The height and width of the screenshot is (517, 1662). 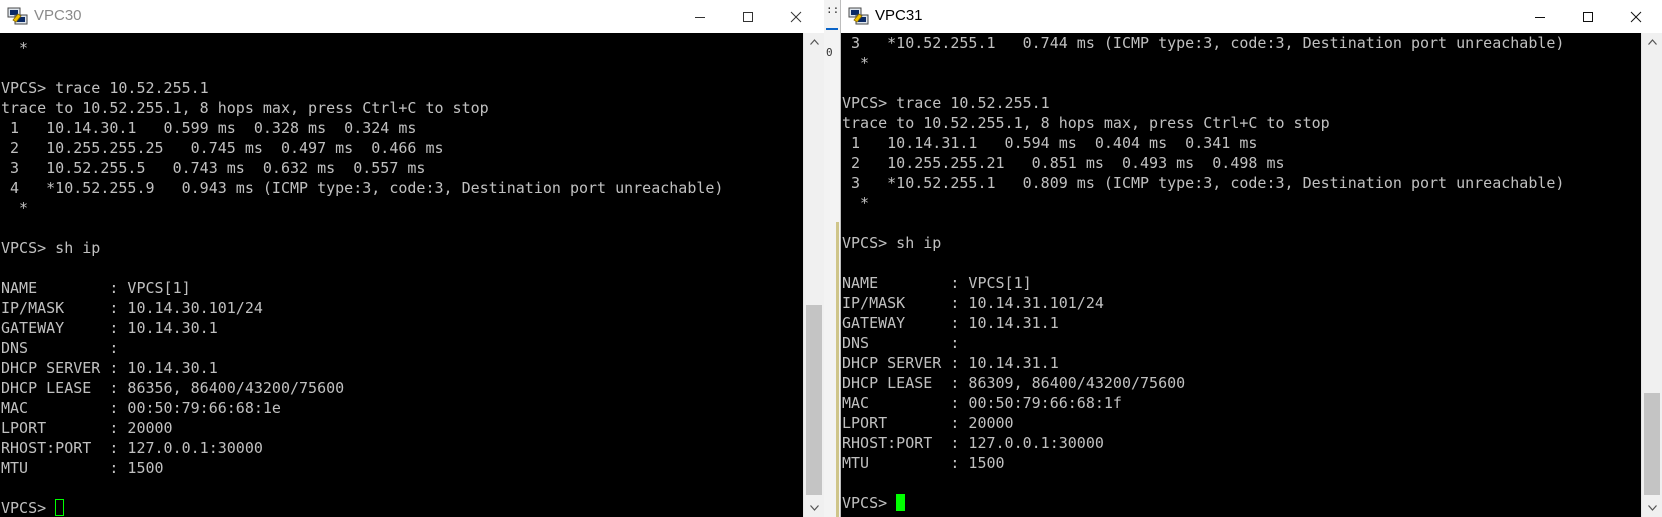 I want to click on title-bar: VPC30, so click(x=412, y=16).